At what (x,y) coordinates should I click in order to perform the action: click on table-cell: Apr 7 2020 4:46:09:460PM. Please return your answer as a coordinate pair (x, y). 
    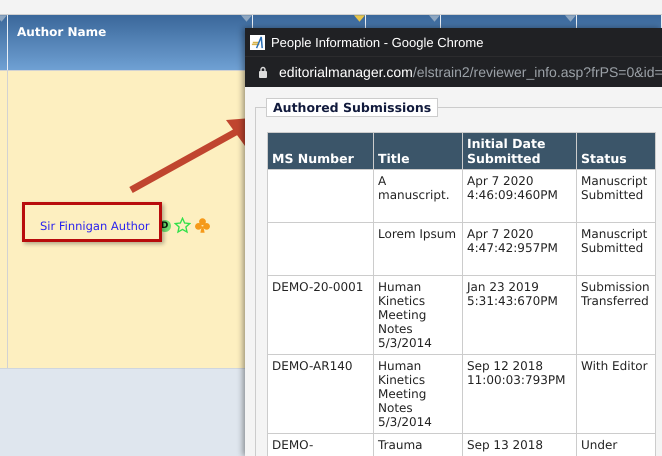
    Looking at the image, I should click on (512, 188).